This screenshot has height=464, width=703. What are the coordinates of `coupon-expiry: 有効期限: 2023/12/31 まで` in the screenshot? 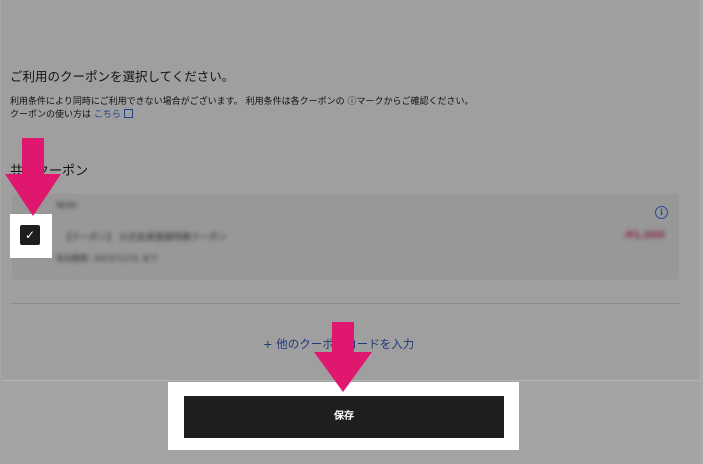 It's located at (107, 258).